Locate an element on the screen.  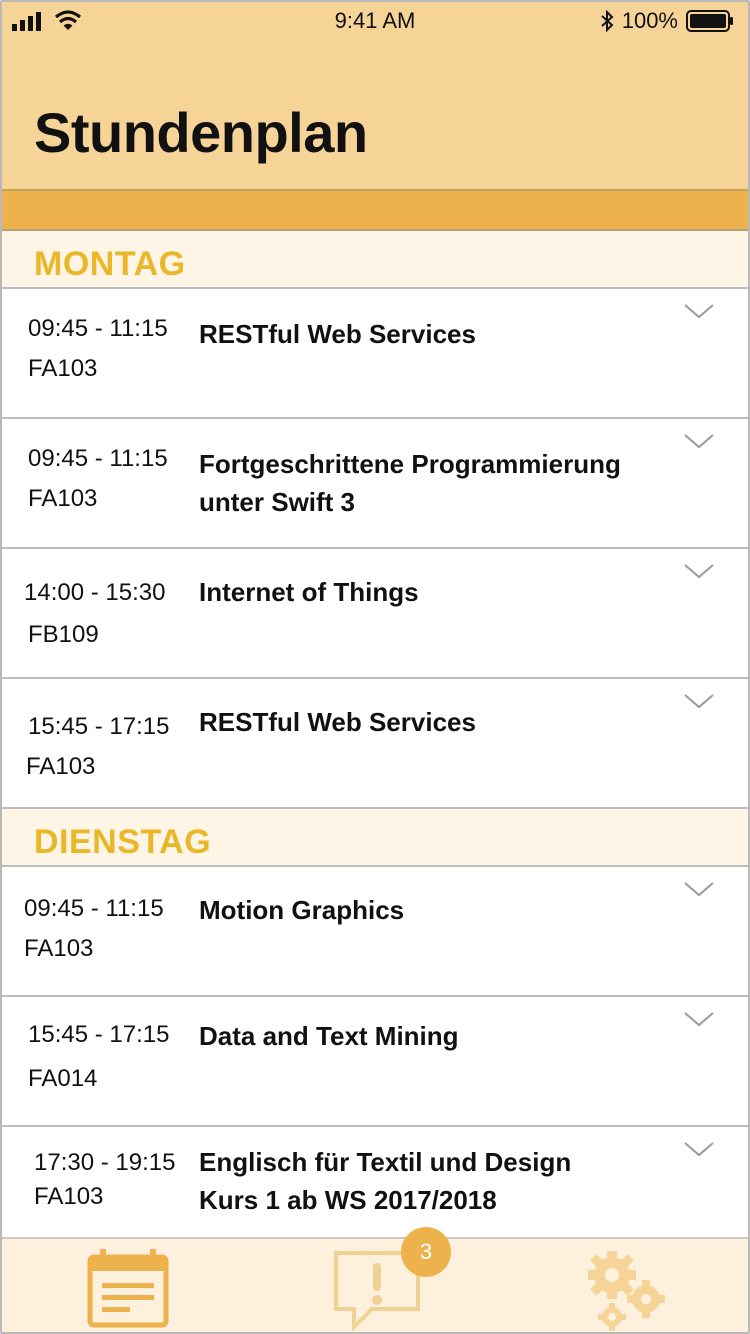
row-time: 17:30 - 19:15 is located at coordinates (105, 1162).